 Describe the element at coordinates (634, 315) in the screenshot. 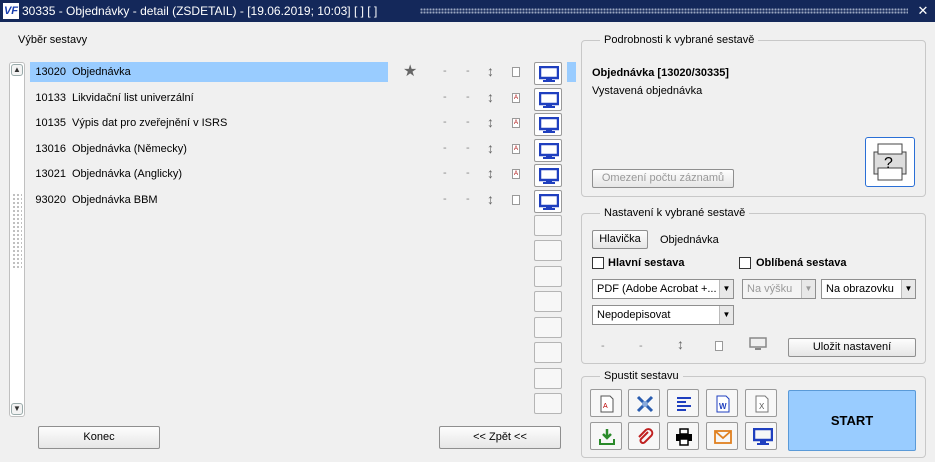

I see `signature-value: Nepodepisovat` at that location.